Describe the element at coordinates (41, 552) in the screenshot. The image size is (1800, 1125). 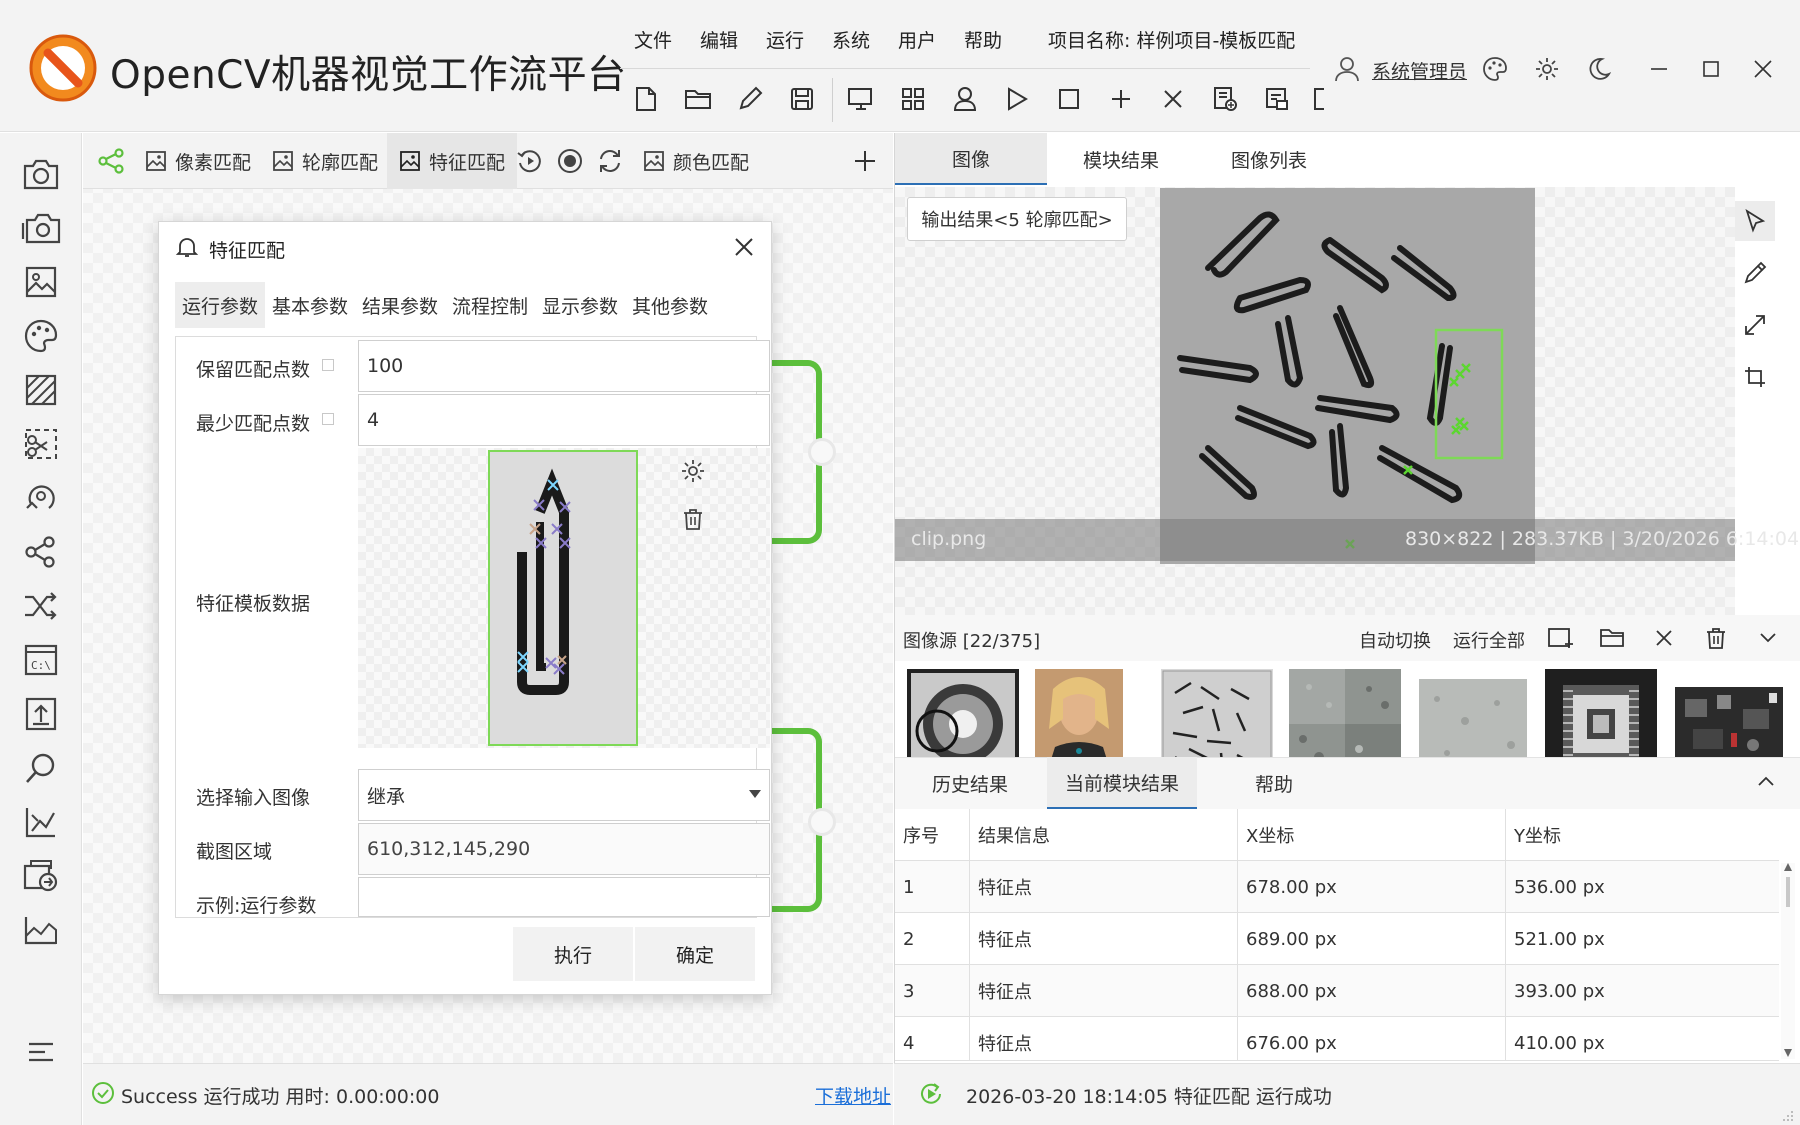
I see `graph-icon` at that location.